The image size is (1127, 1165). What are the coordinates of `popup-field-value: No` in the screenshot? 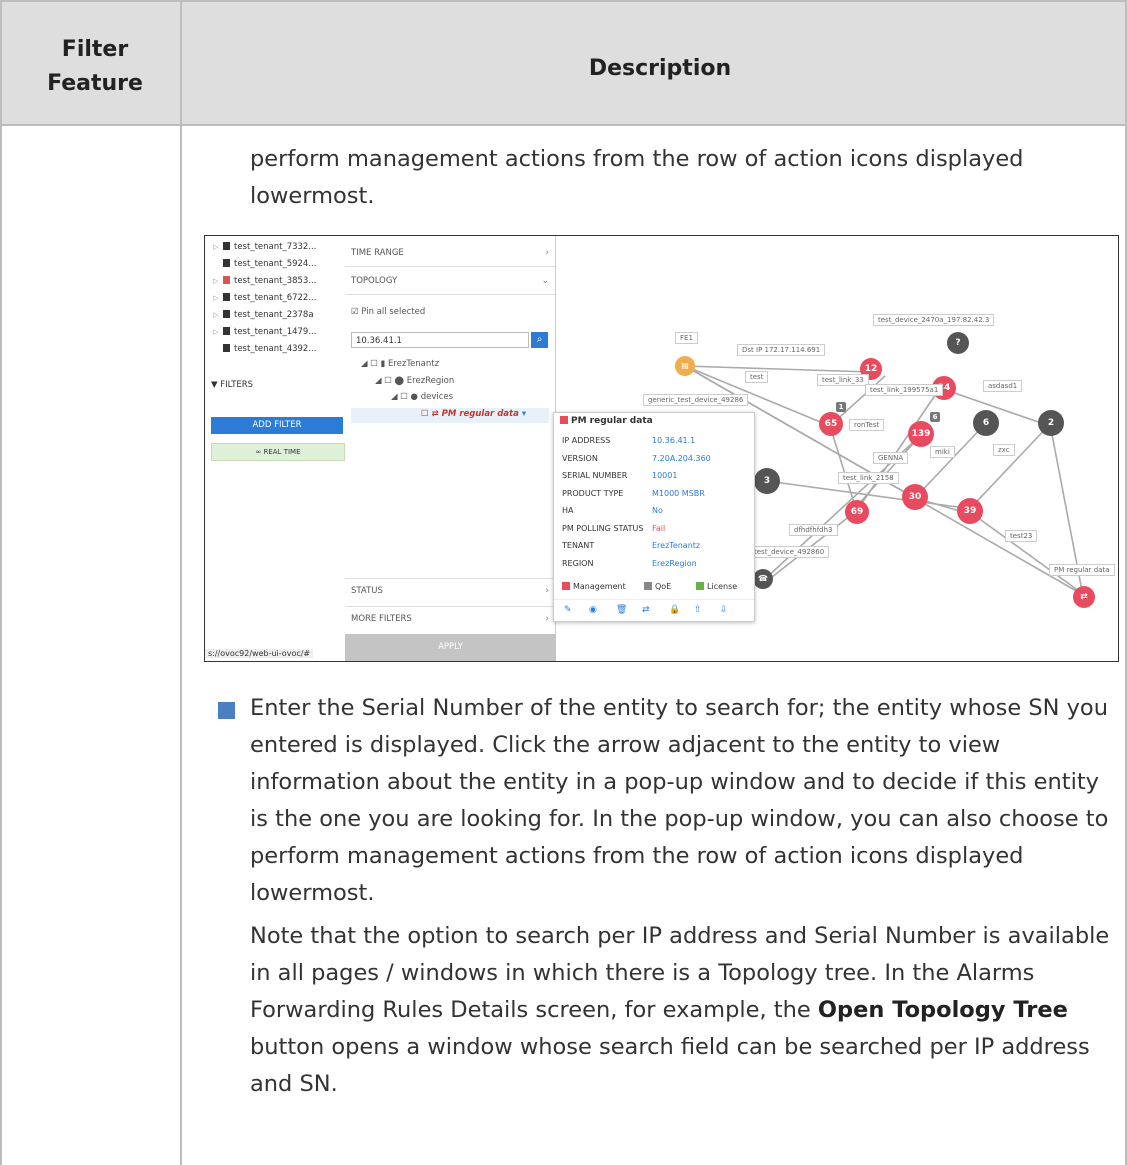 It's located at (657, 510).